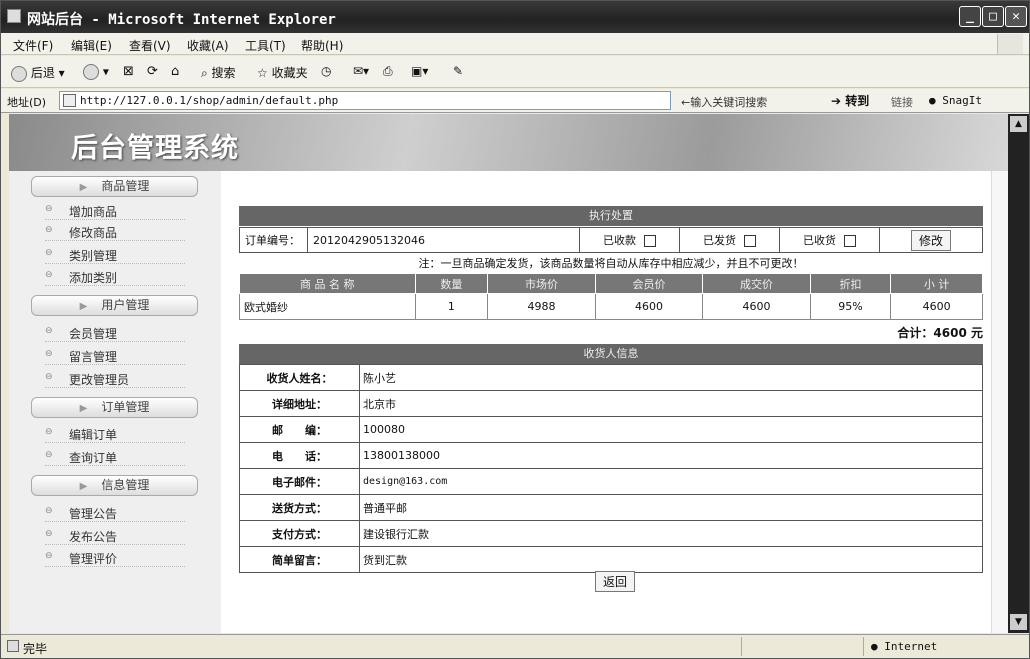 This screenshot has height=659, width=1030. I want to click on menu-favorites: 收藏(A), so click(208, 45).